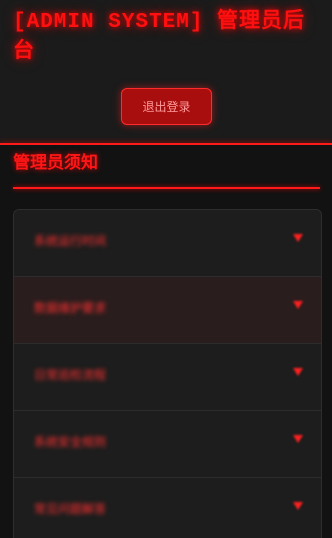 Image resolution: width=332 pixels, height=538 pixels. Describe the element at coordinates (55, 163) in the screenshot. I see `section-title: 管理员须知` at that location.